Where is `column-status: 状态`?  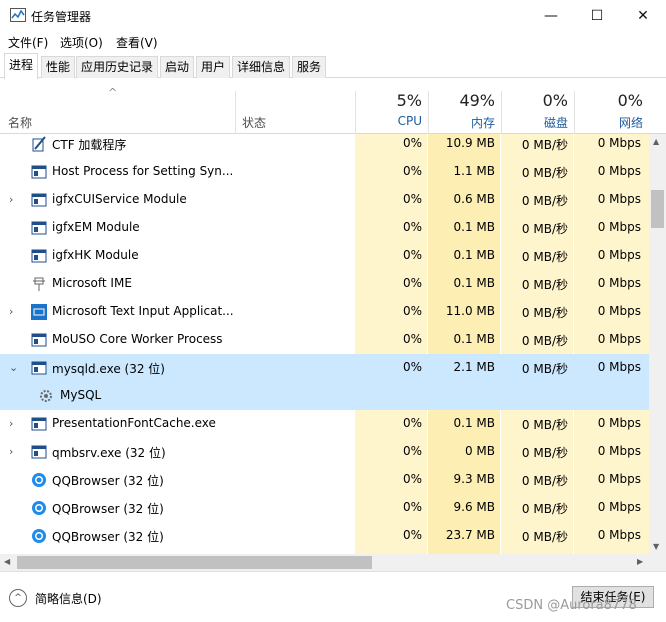 column-status: 状态 is located at coordinates (254, 122).